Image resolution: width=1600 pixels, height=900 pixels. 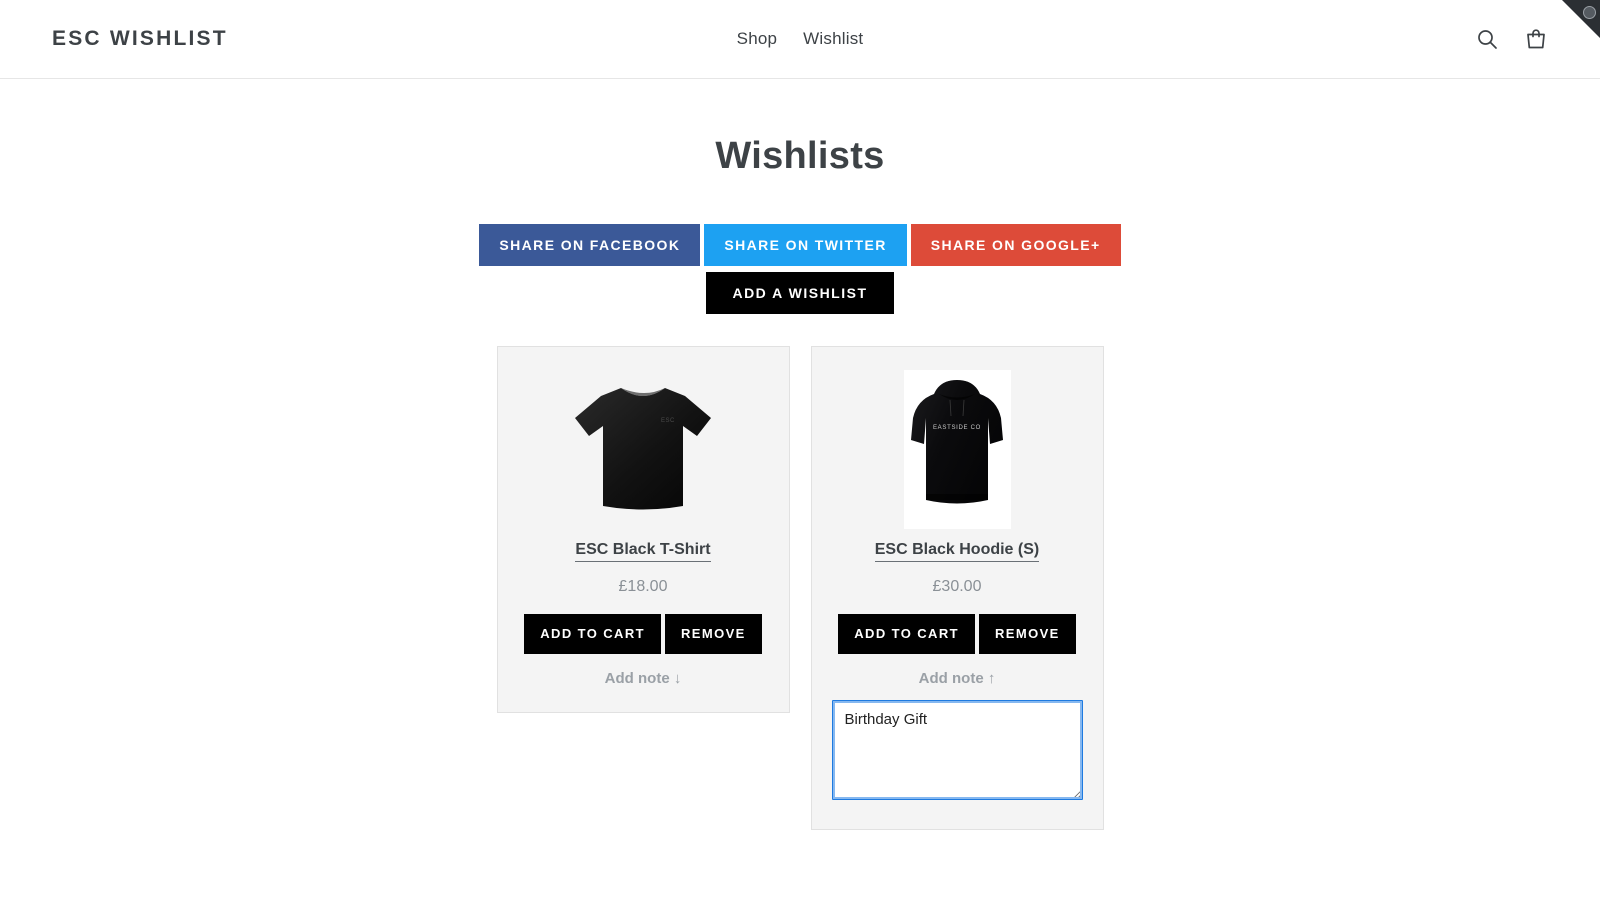 I want to click on add-a-wishlist-button: ADD A WISHLIST, so click(x=800, y=293).